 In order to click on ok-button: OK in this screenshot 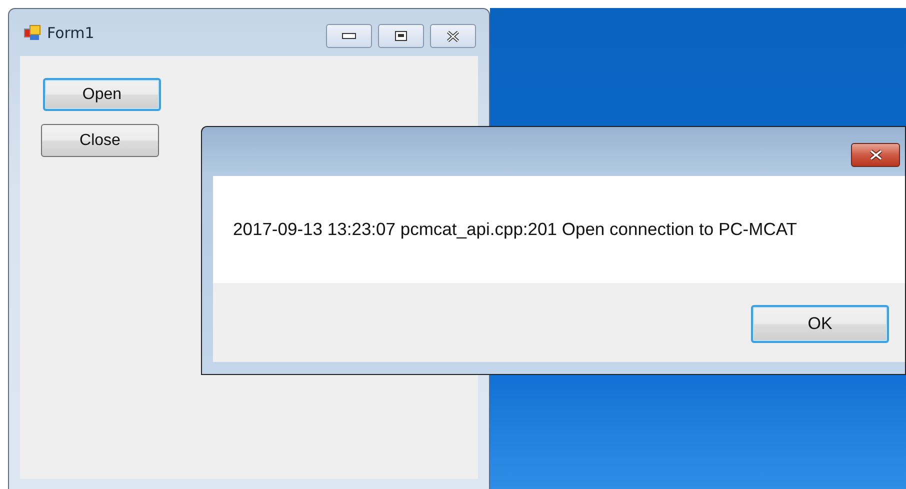, I will do `click(820, 324)`.